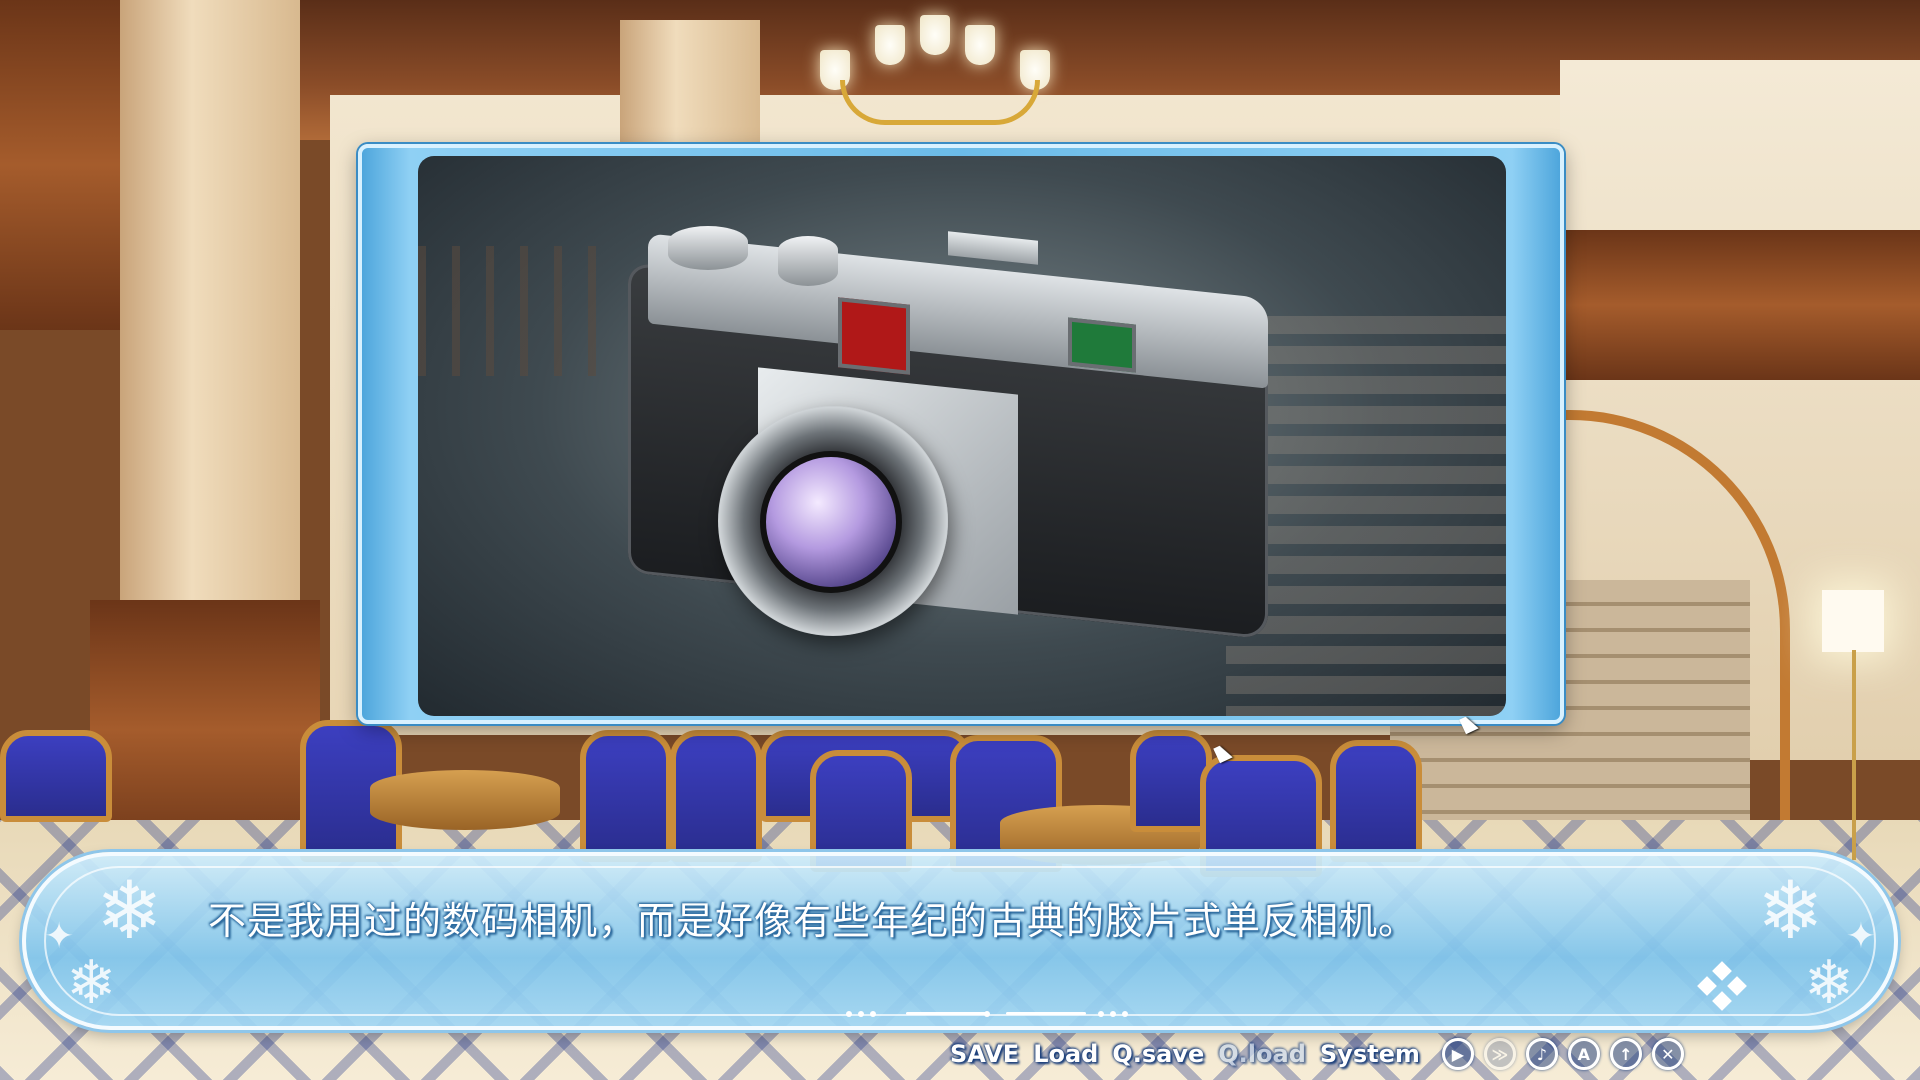 This screenshot has width=1920, height=1080. Describe the element at coordinates (987, 1013) in the screenshot. I see `dialogue-divider-ornament` at that location.